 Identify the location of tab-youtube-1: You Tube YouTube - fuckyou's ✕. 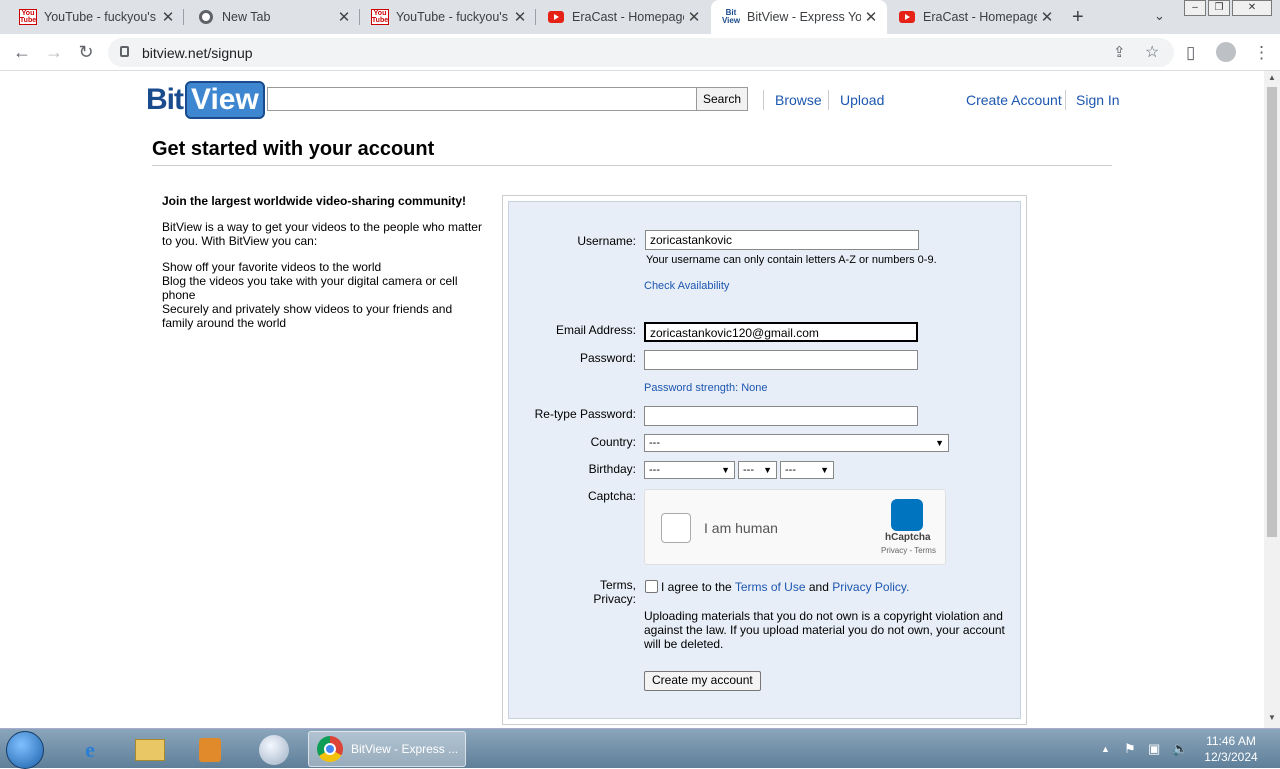
(92, 17).